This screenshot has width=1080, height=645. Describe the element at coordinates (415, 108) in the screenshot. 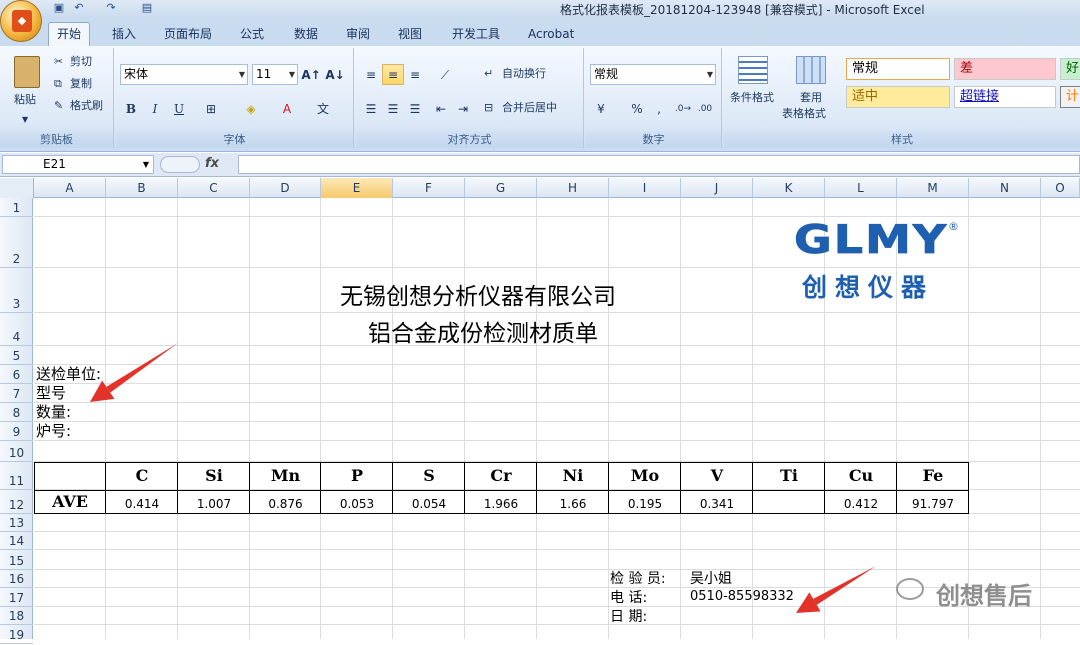

I see `align-right-icon: ☰` at that location.